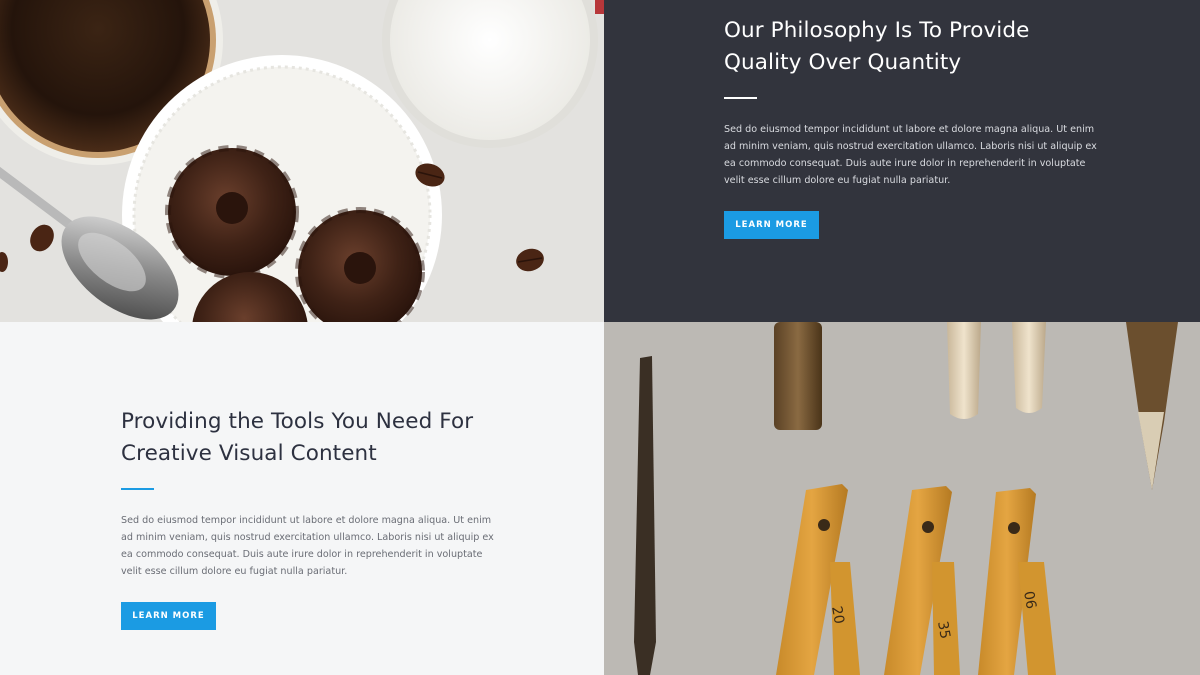  I want to click on tools-divider, so click(137, 489).